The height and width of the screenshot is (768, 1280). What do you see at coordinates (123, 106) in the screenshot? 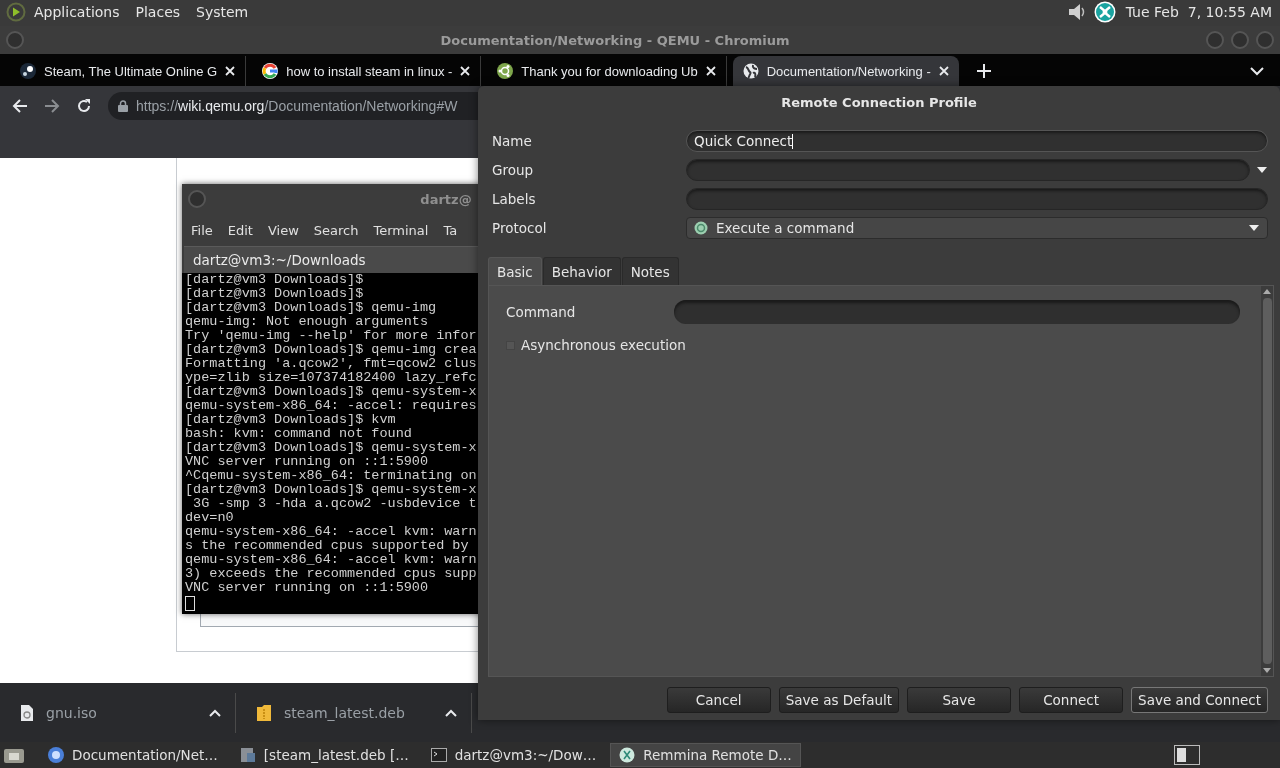
I see `lock-icon` at bounding box center [123, 106].